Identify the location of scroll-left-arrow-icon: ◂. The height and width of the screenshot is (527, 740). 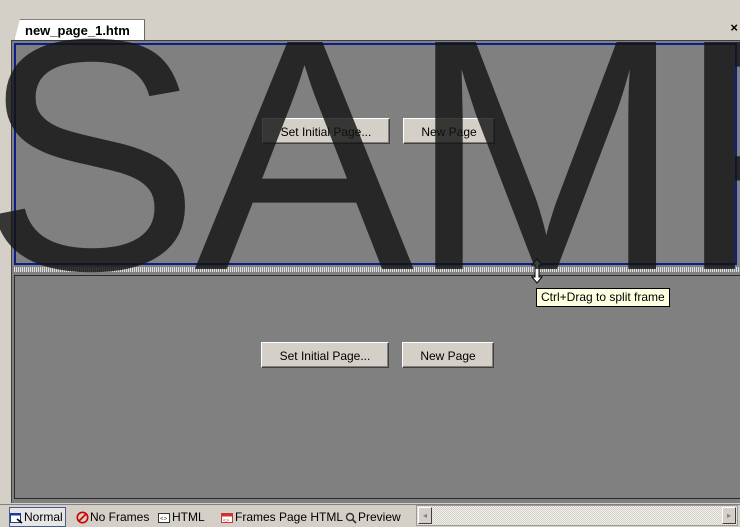
(424, 515).